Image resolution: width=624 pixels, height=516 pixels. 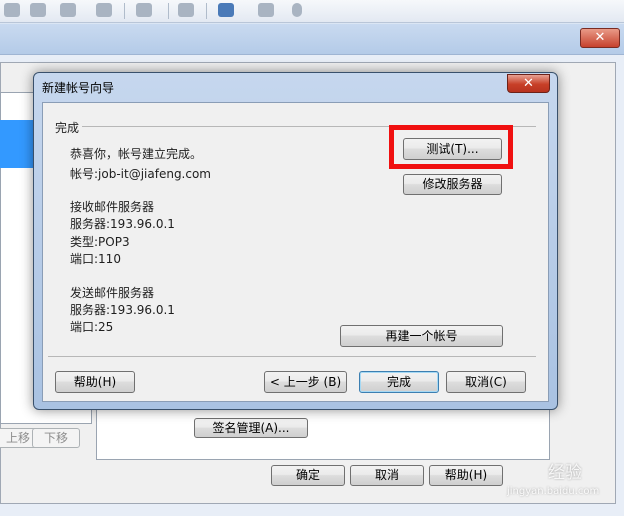 What do you see at coordinates (452, 184) in the screenshot?
I see `modify-server-button: 修改服务器` at bounding box center [452, 184].